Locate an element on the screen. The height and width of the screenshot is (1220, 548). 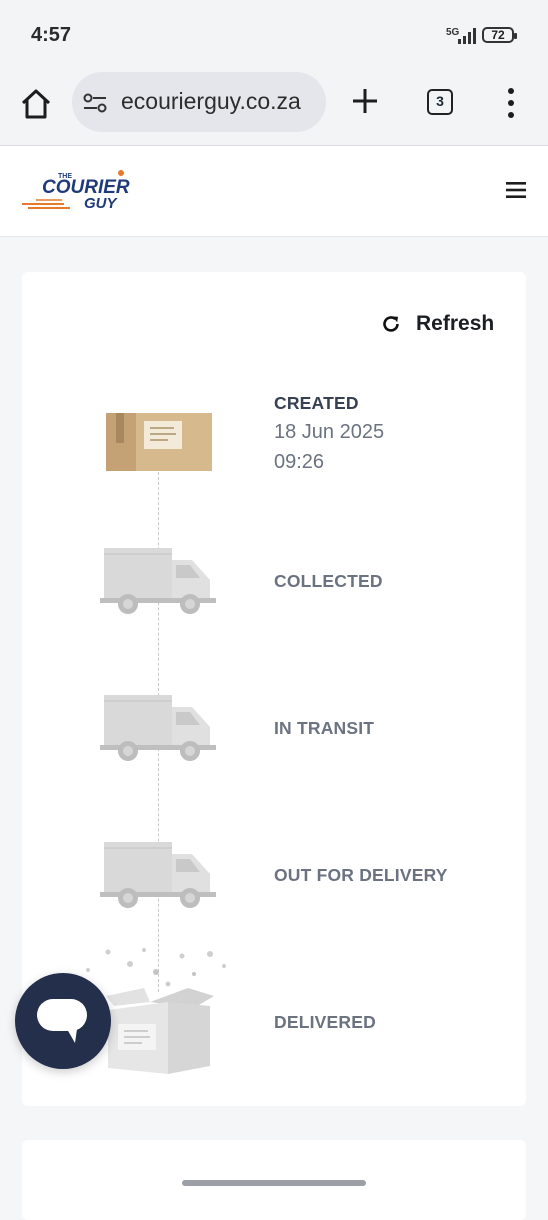
refresh-button: Refresh is located at coordinates (437, 324).